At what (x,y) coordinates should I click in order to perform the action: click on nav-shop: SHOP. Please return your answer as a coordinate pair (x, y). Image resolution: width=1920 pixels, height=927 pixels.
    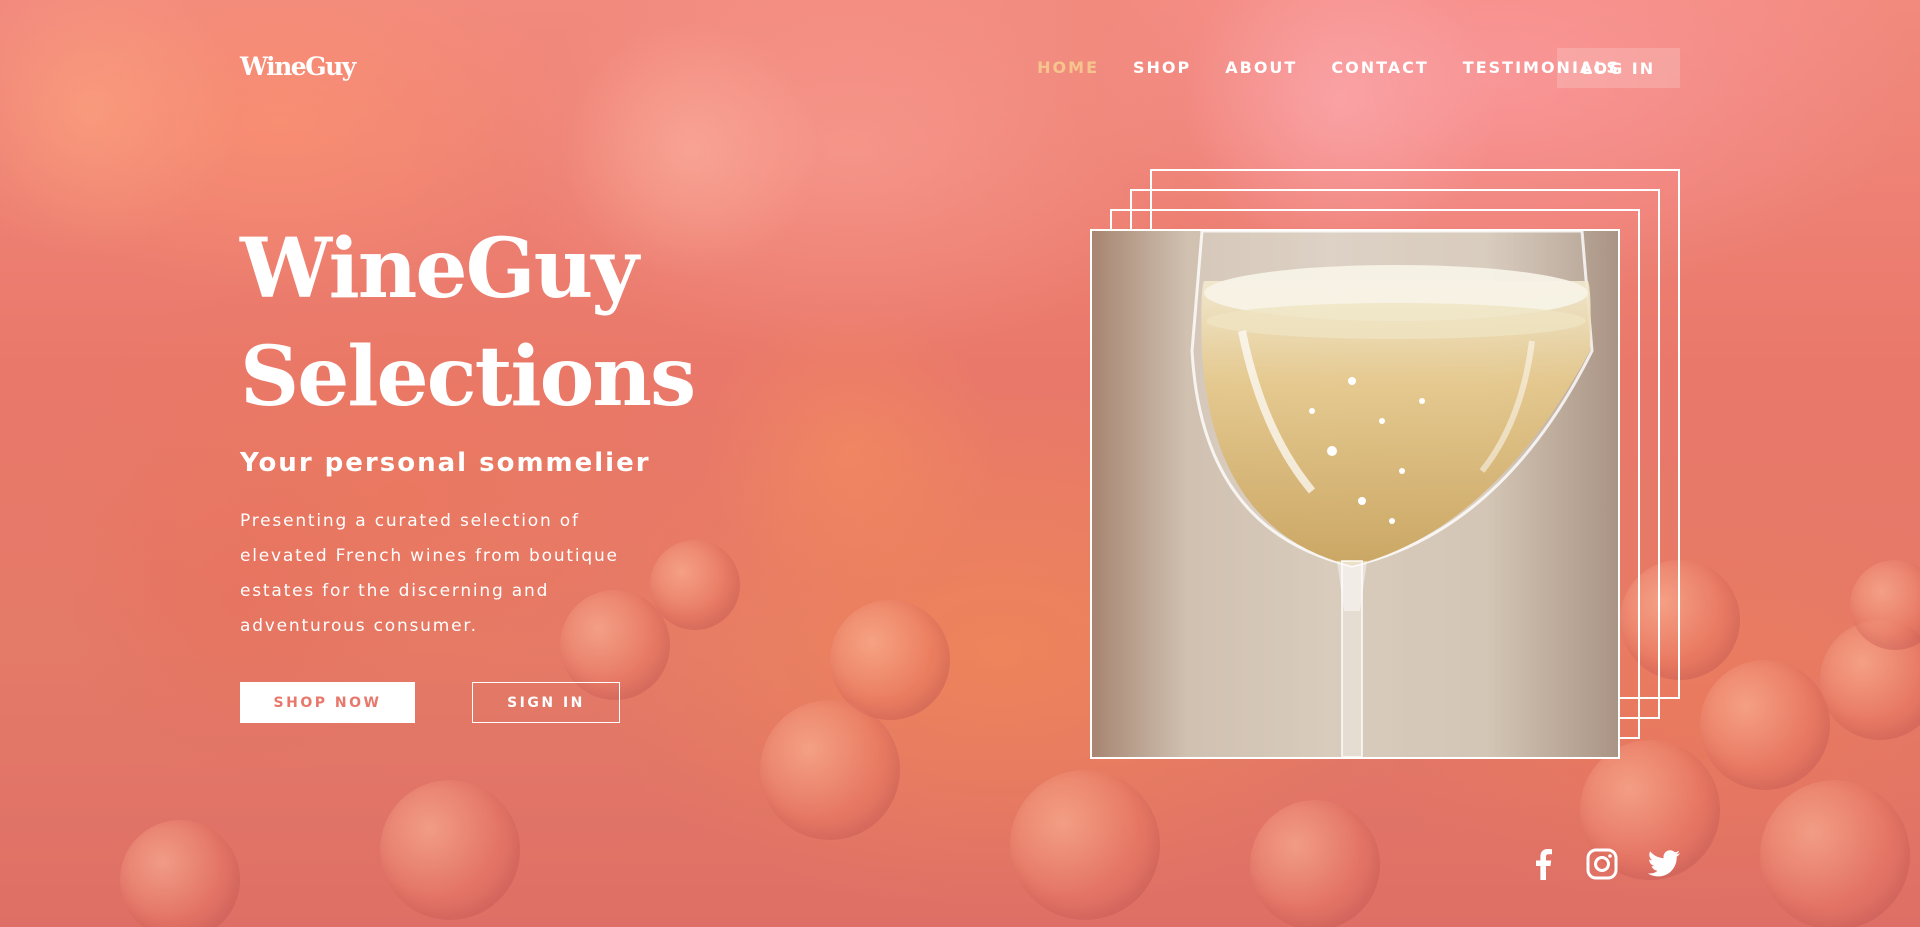
    Looking at the image, I should click on (1162, 67).